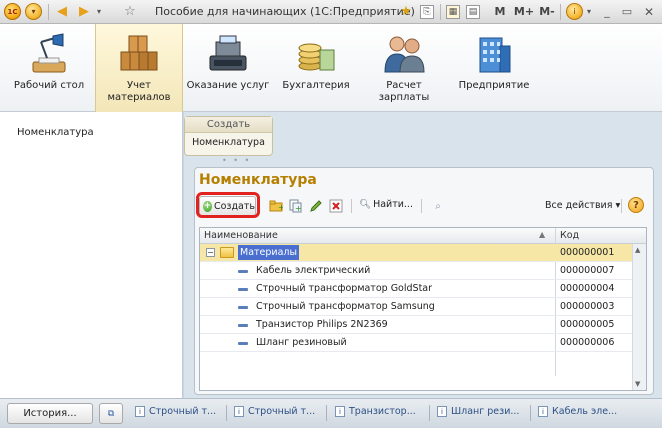 The image size is (662, 428). I want to click on table-row: Транзистор Philips 2N2369 000000005, so click(416, 325).